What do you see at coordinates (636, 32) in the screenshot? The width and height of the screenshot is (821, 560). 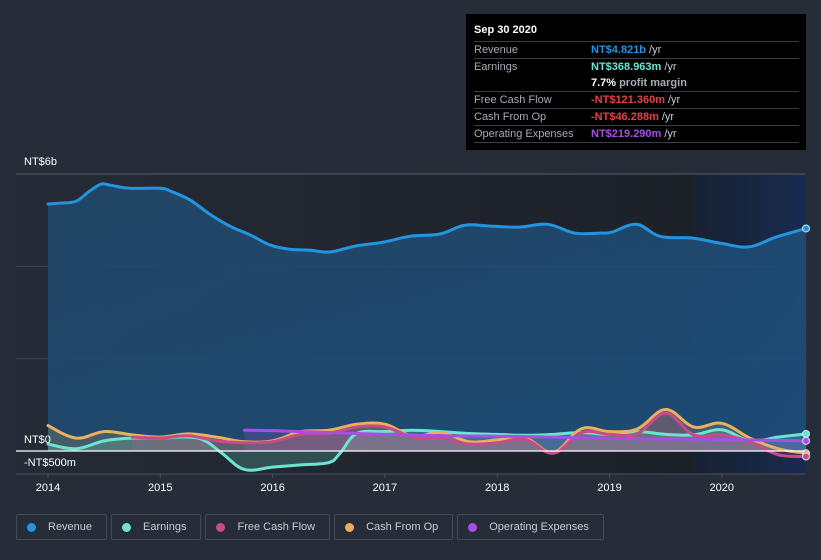 I see `tooltip-date: Sep 30 2020` at bounding box center [636, 32].